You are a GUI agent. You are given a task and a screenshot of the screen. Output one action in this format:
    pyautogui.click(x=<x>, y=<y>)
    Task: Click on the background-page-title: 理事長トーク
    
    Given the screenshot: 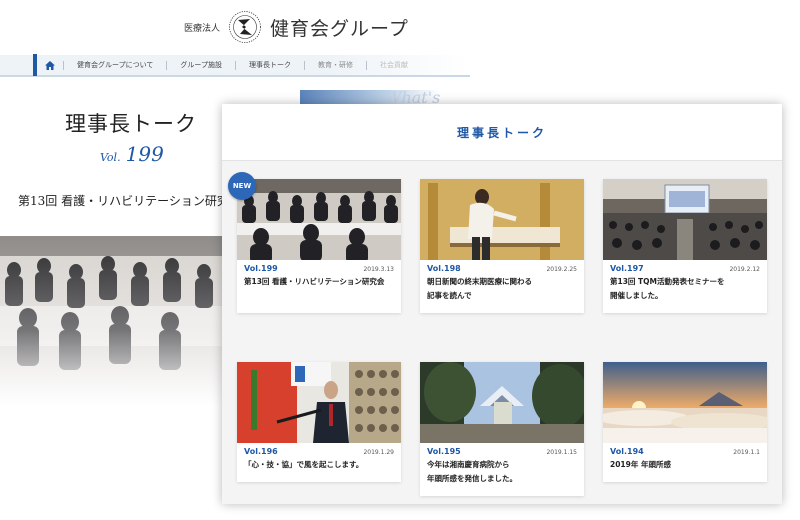 What is the action you would take?
    pyautogui.click(x=131, y=124)
    